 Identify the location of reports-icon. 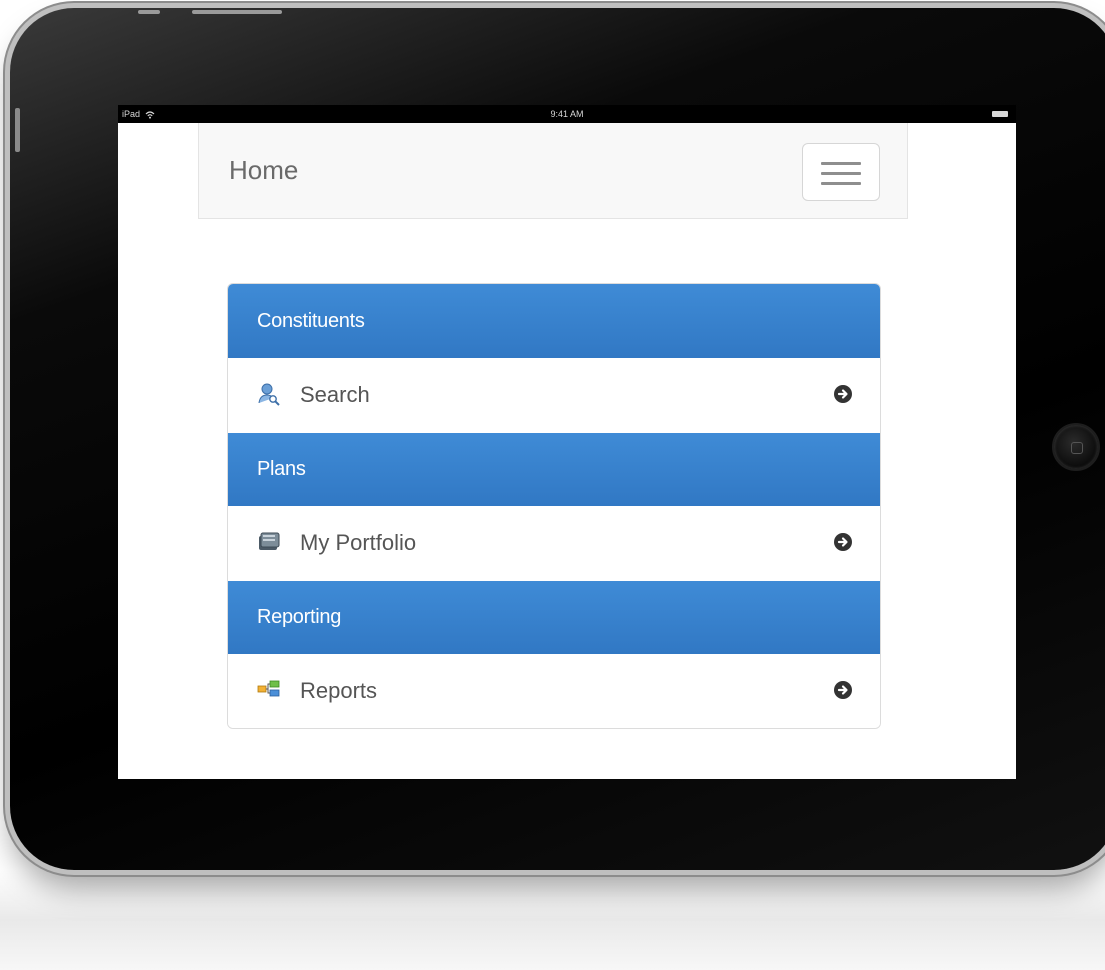
(268, 688).